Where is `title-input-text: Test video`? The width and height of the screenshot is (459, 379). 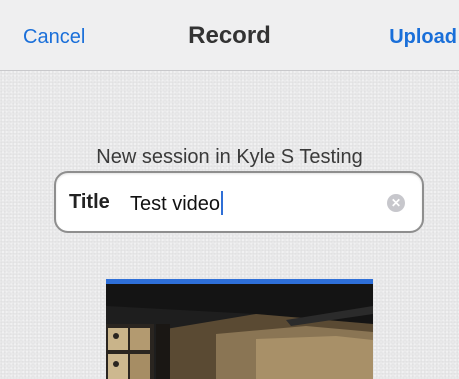 title-input-text: Test video is located at coordinates (175, 204).